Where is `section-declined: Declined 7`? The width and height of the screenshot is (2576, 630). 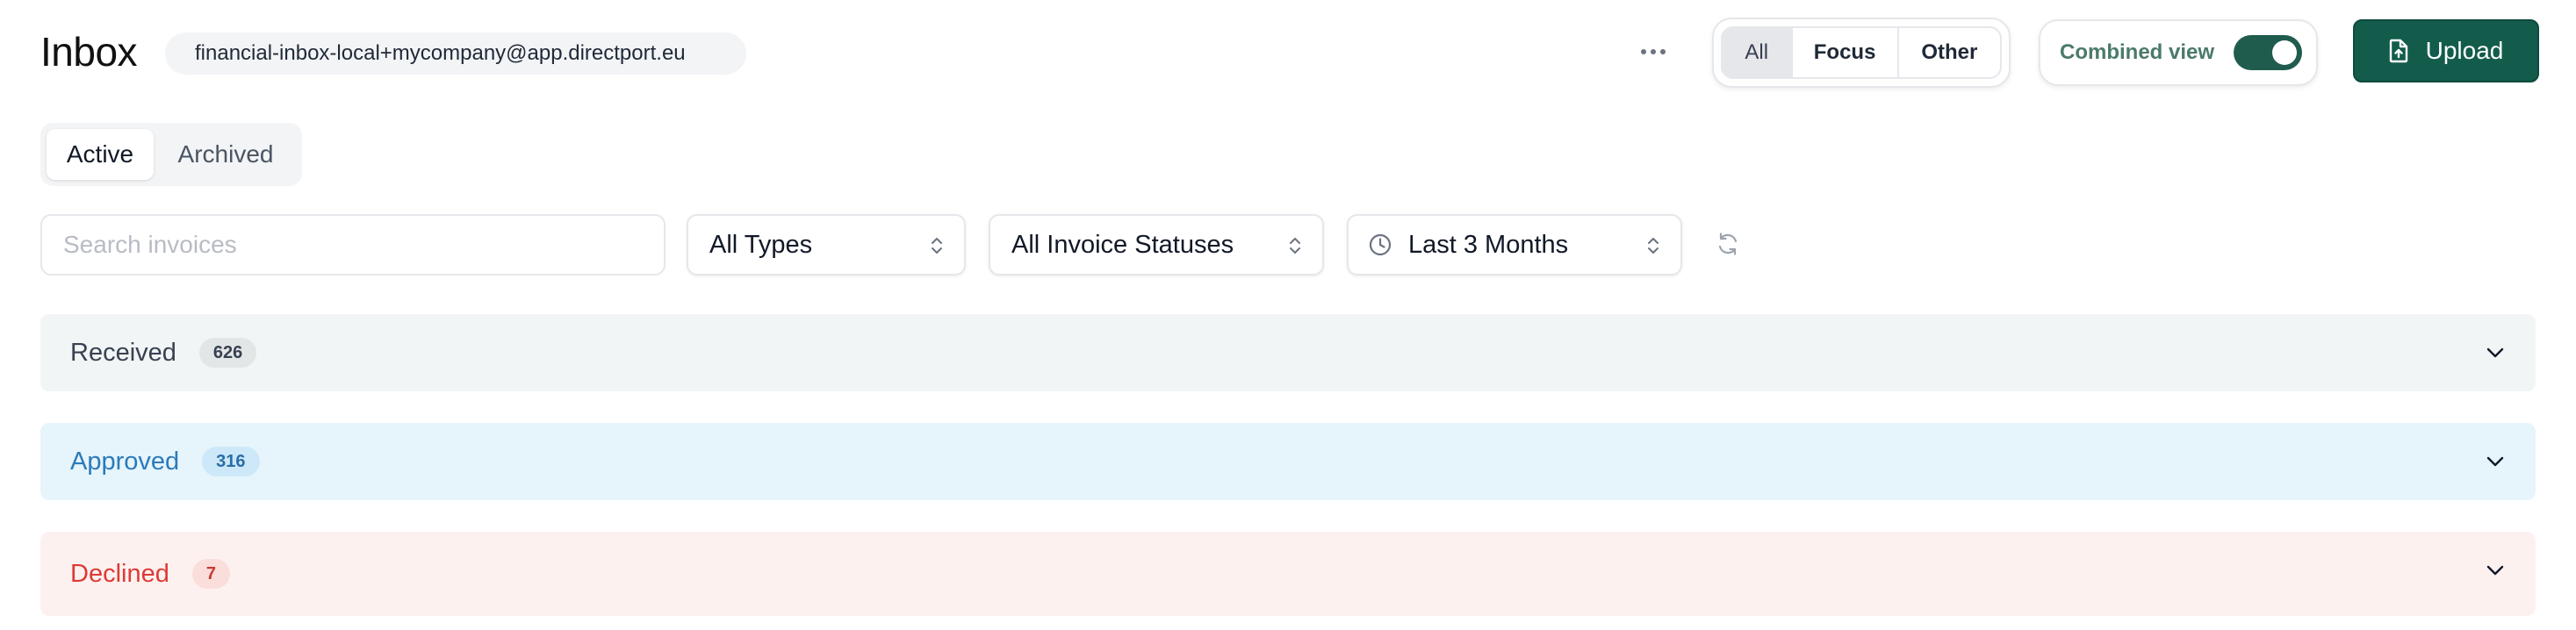
section-declined: Declined 7 is located at coordinates (1288, 574).